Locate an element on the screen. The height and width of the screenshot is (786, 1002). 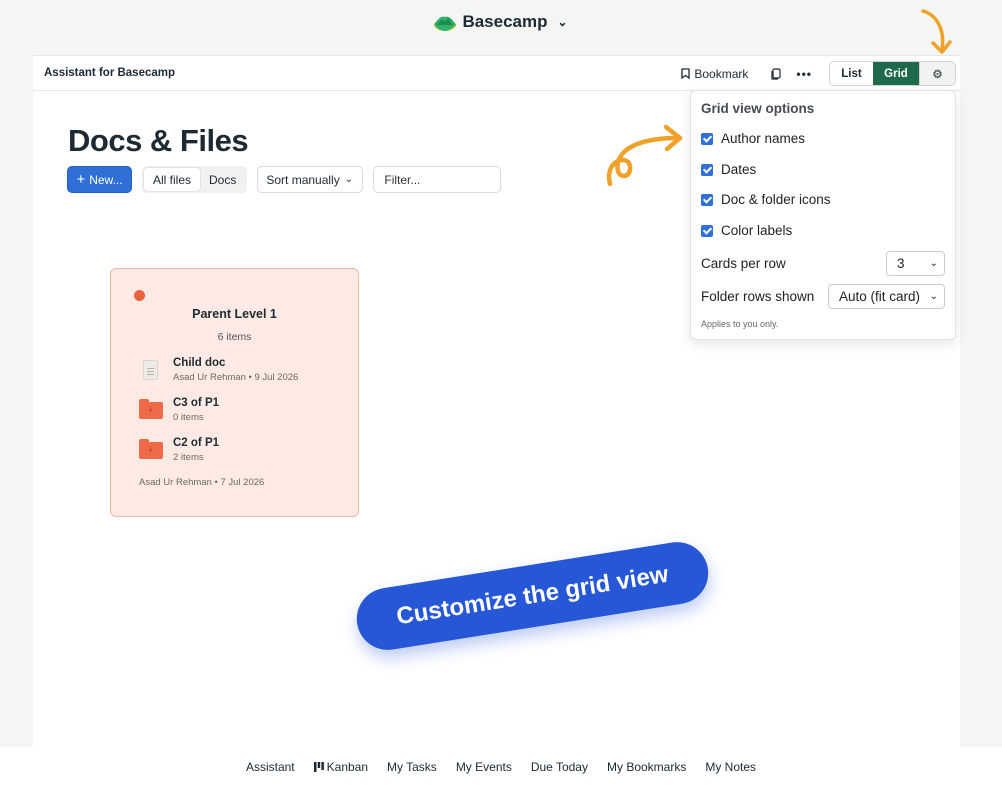
filter-input is located at coordinates (437, 179).